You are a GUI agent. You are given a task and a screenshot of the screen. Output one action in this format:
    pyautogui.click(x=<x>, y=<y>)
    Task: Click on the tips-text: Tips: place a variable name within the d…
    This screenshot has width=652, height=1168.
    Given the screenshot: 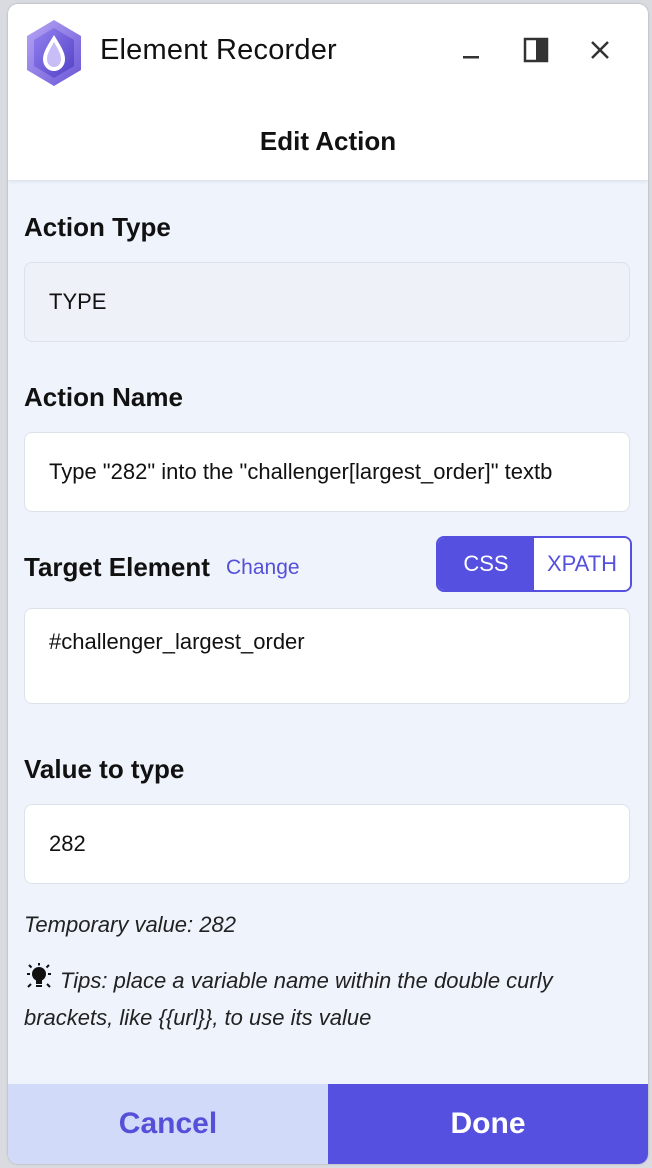 What is the action you would take?
    pyautogui.click(x=288, y=999)
    